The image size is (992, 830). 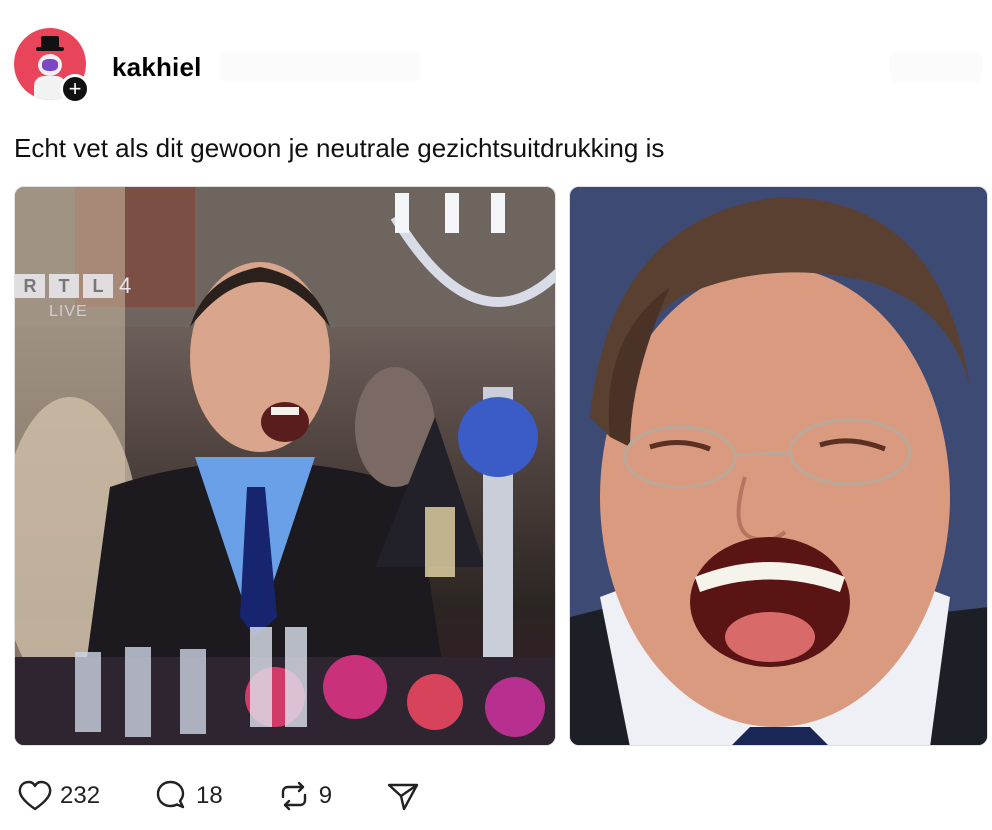 I want to click on send-icon, so click(x=403, y=797).